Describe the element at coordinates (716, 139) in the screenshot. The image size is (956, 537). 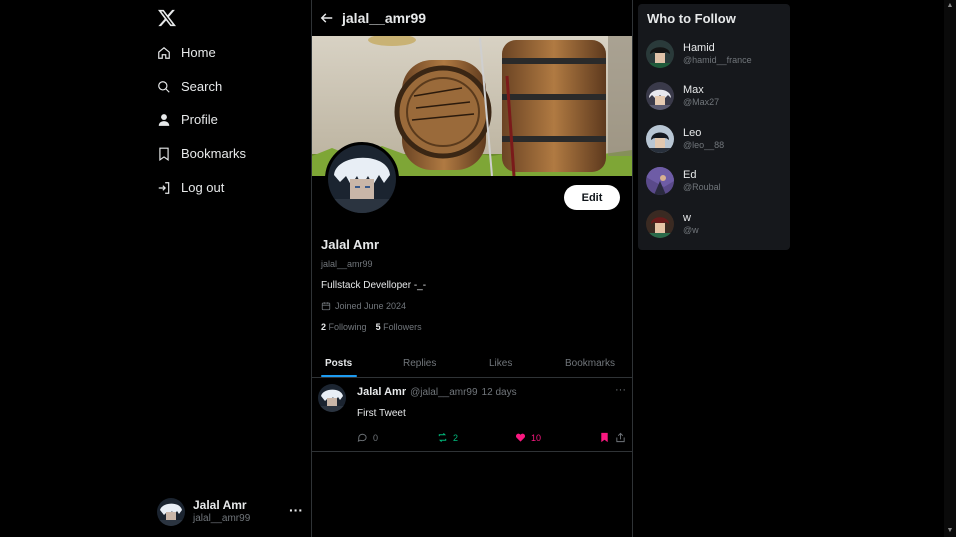
I see `suggested-user: Leo @leo__88` at that location.